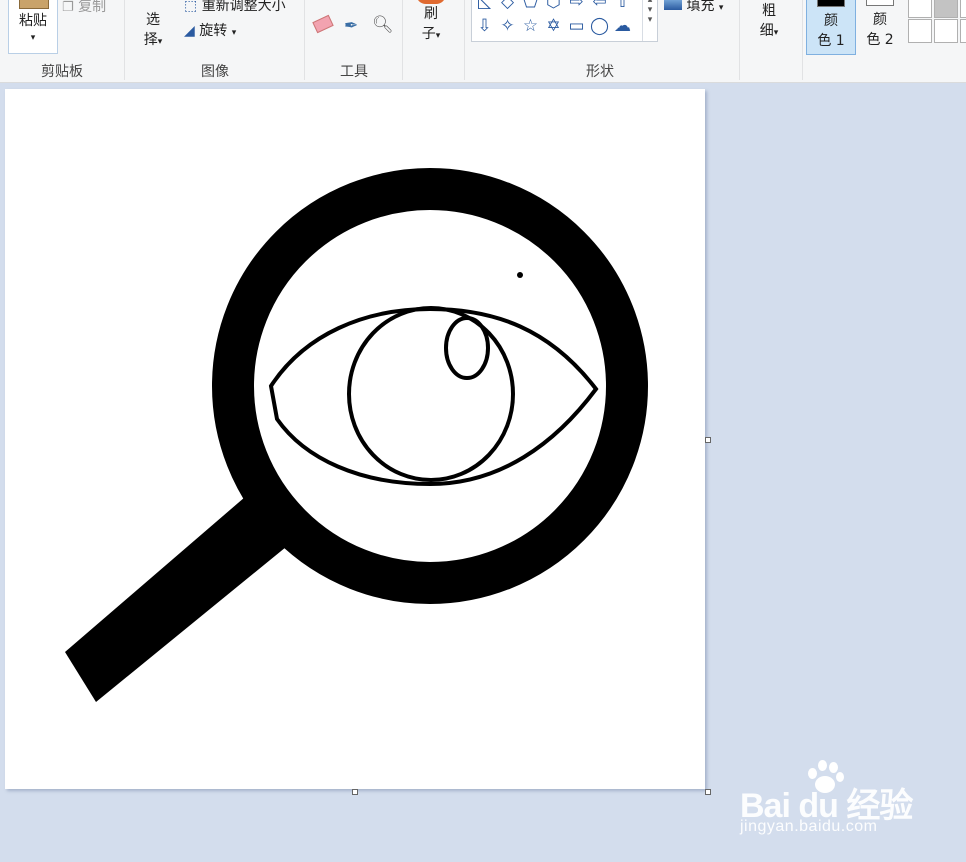  I want to click on color1-label: 颜, so click(831, 21).